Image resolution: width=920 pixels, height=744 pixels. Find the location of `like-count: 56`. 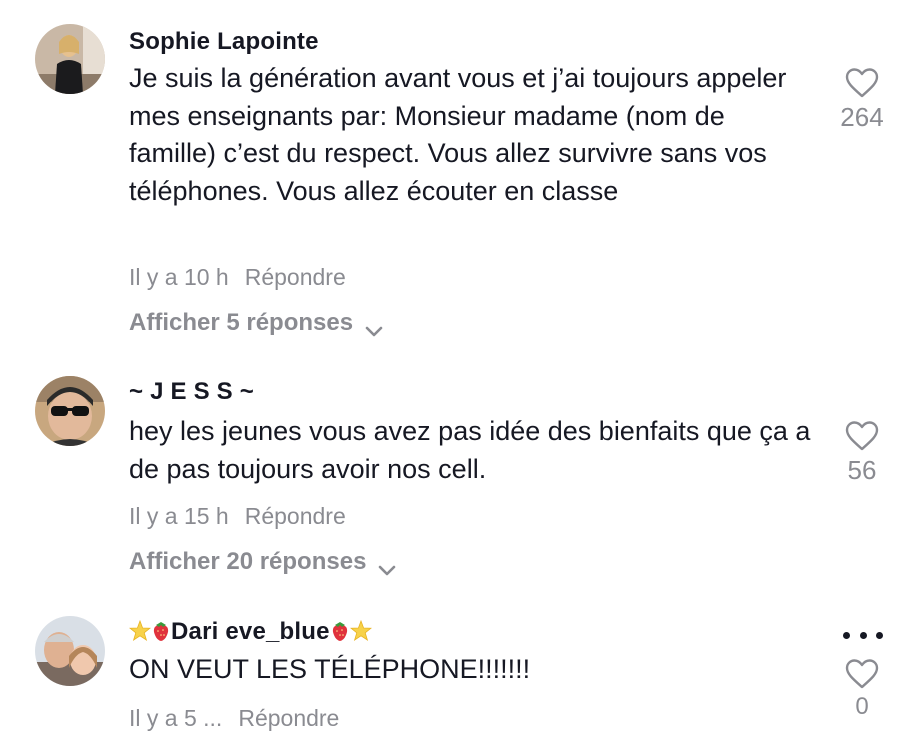

like-count: 56 is located at coordinates (862, 470).